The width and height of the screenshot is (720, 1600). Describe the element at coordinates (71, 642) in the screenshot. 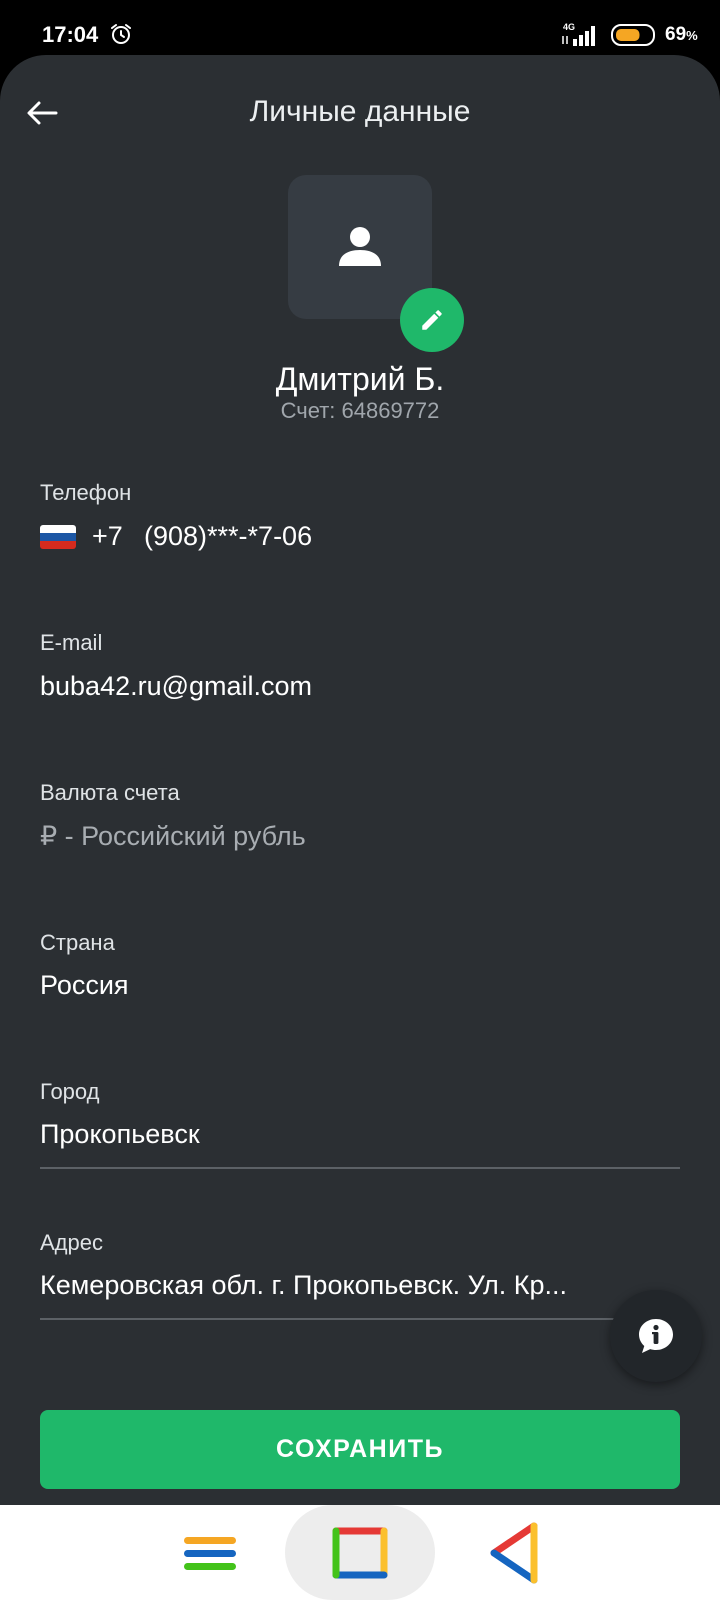

I see `email-label: E-mail` at that location.